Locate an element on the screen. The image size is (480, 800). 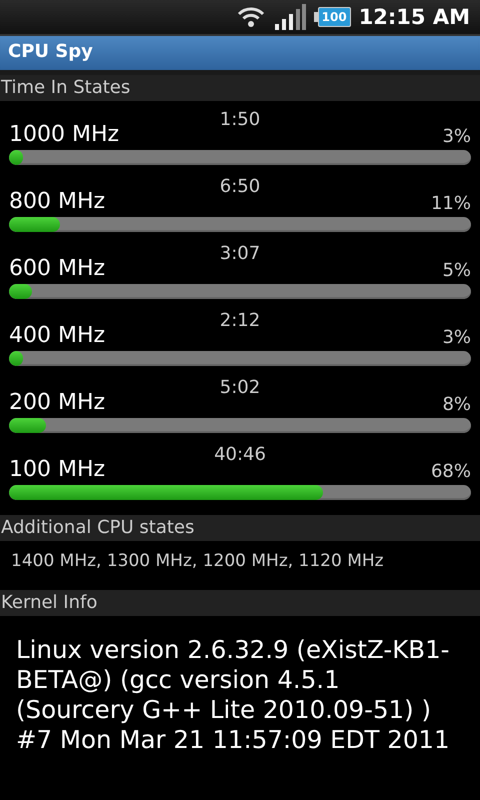
percent-value: 11% is located at coordinates (450, 203).